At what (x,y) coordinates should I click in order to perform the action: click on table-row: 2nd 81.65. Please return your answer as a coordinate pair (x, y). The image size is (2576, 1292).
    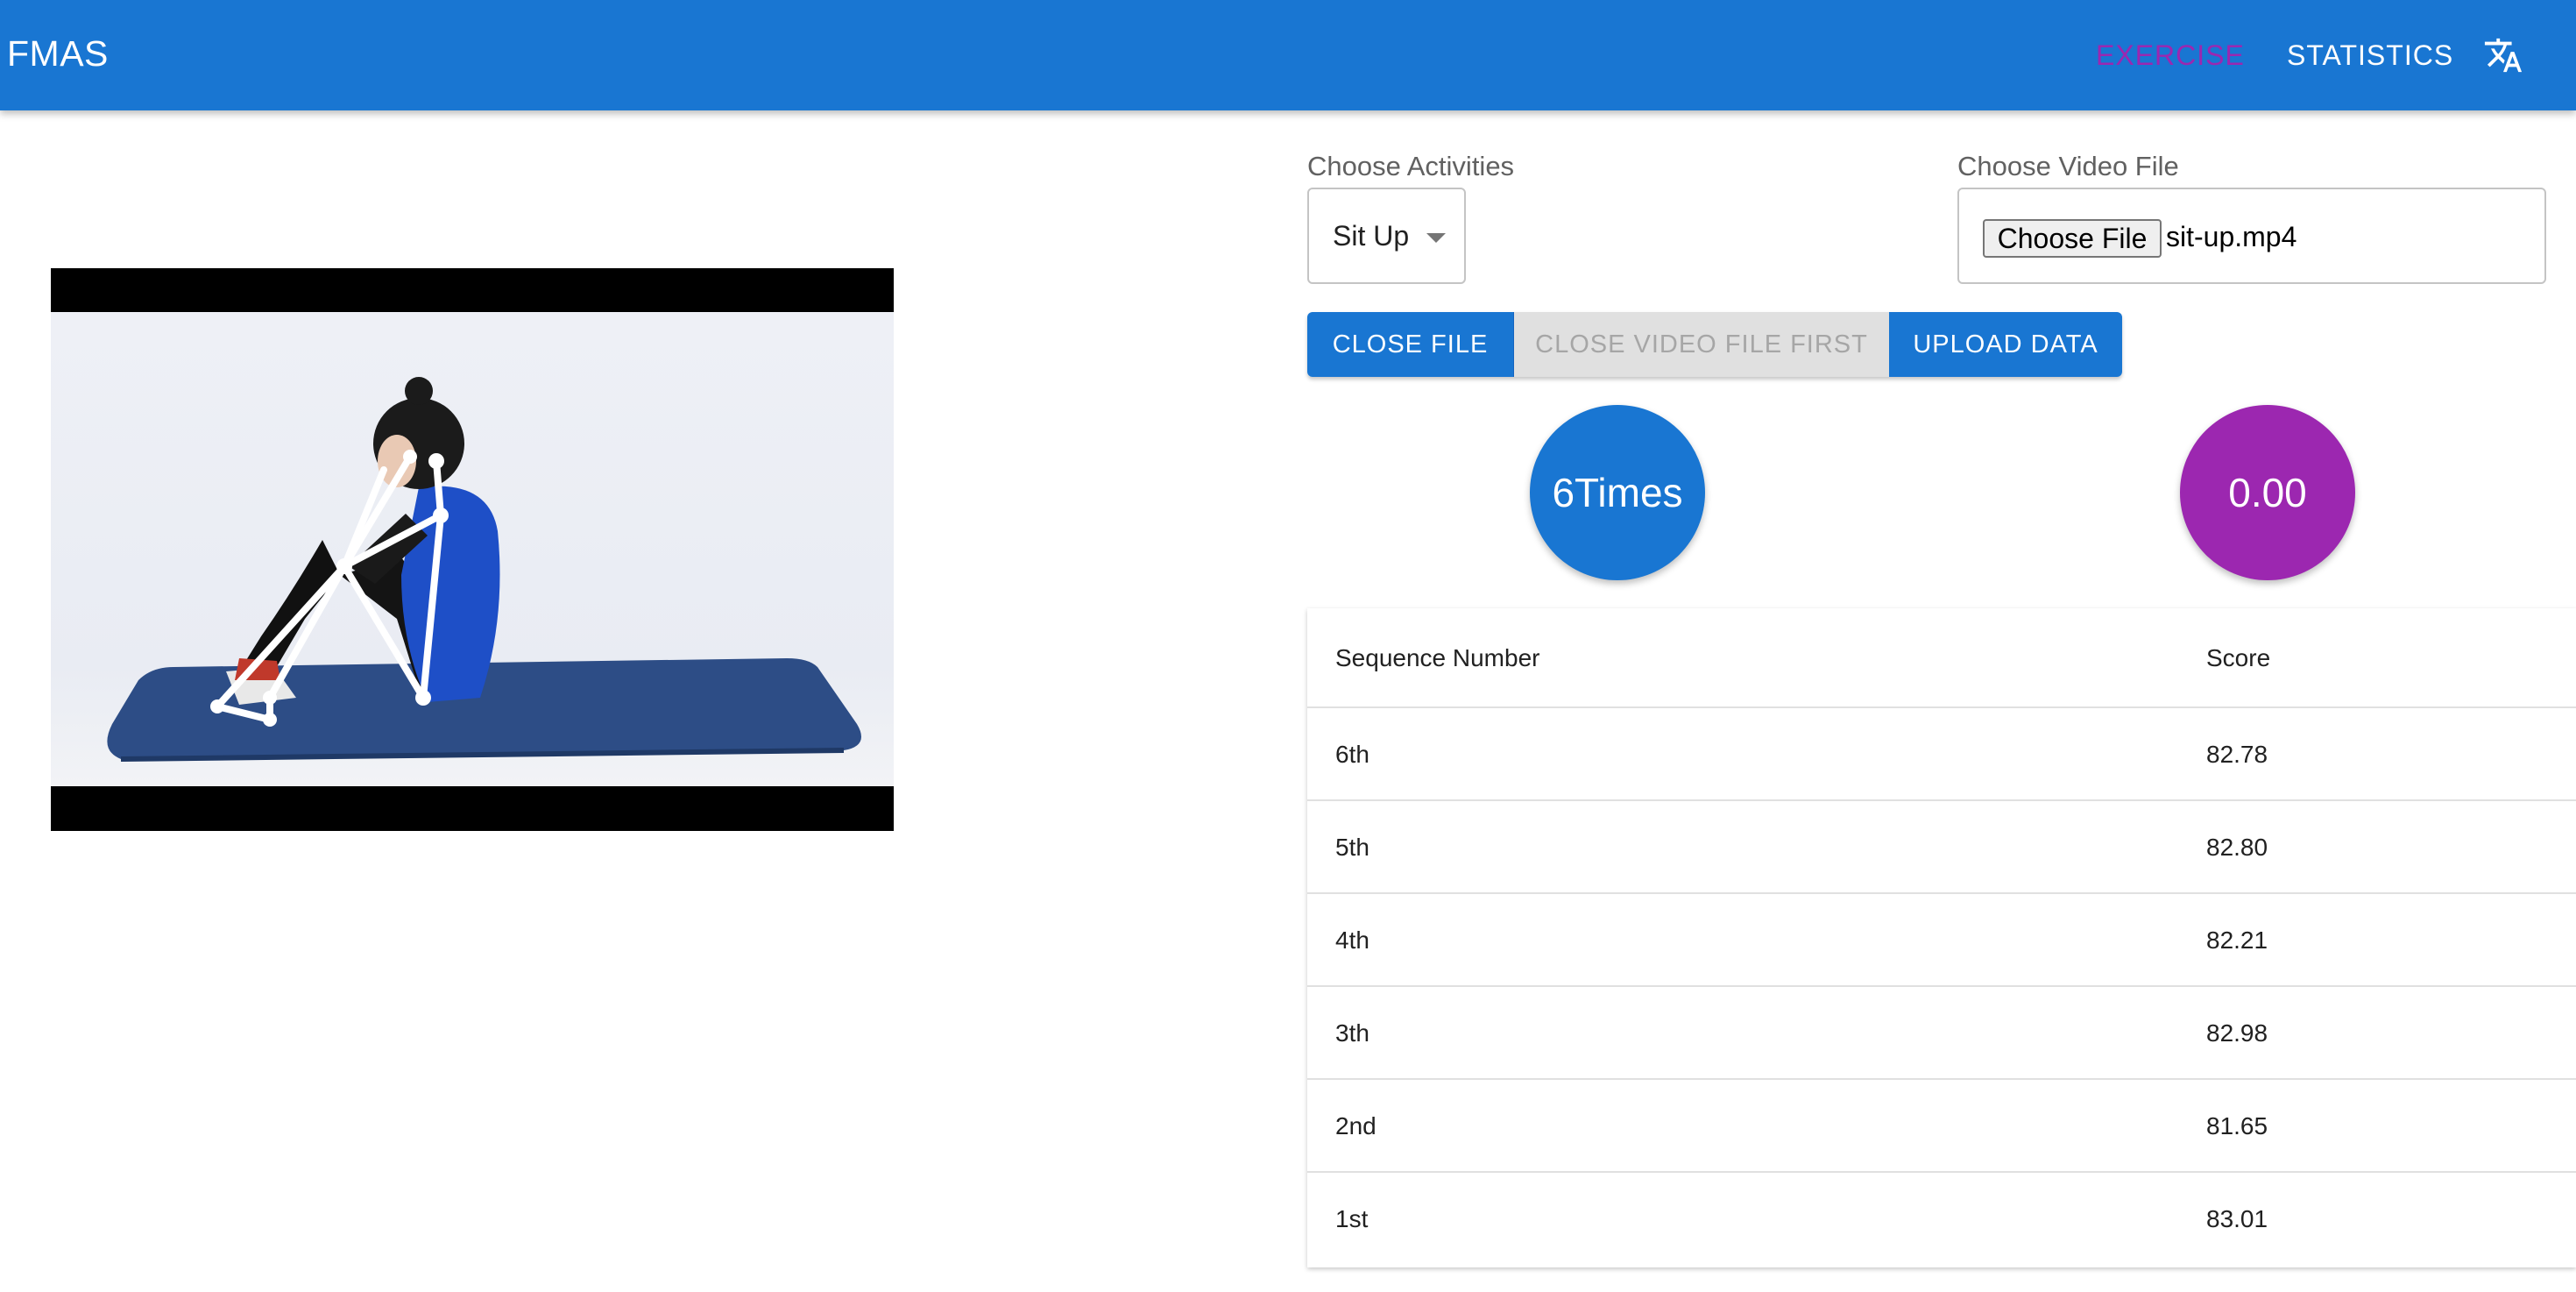
    Looking at the image, I should click on (1941, 1126).